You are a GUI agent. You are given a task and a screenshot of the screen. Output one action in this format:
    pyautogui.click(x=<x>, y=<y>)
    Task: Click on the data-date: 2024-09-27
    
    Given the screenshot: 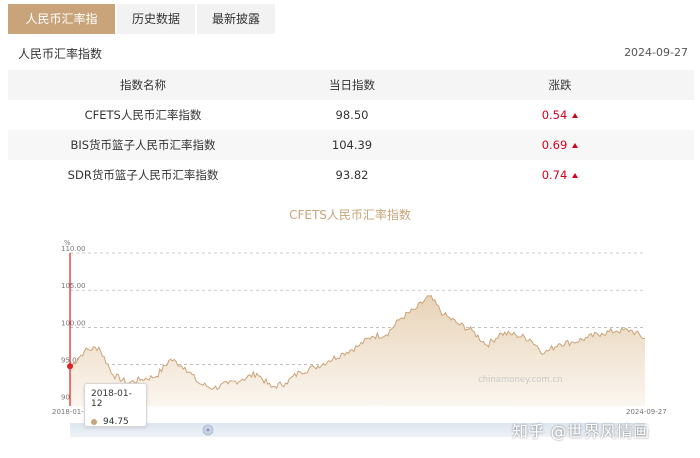 What is the action you would take?
    pyautogui.click(x=656, y=52)
    